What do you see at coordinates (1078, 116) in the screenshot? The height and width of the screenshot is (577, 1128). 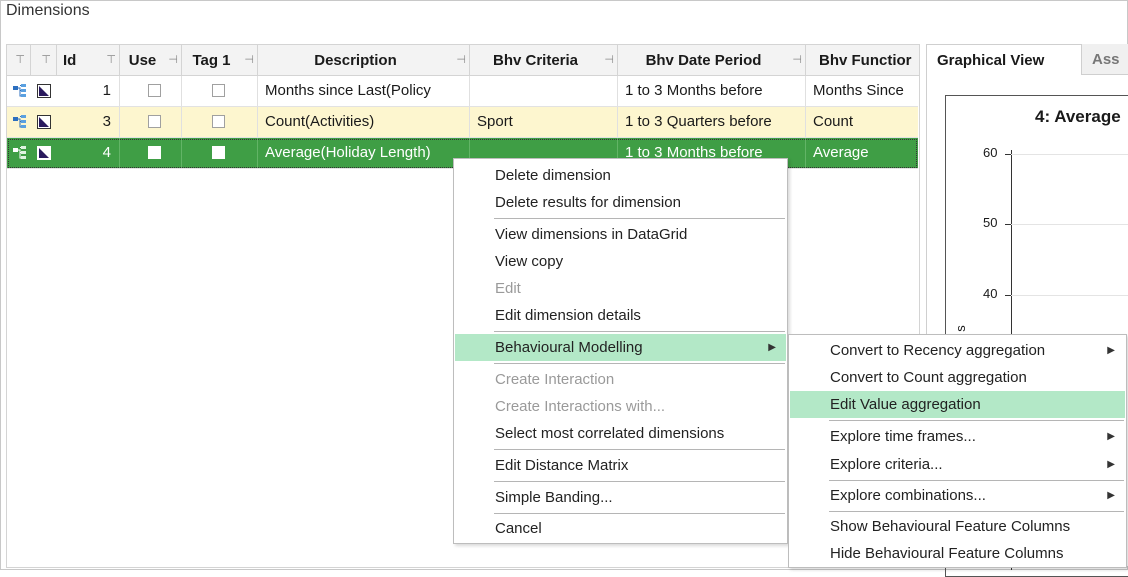 I see `chart-title: 4: Average` at bounding box center [1078, 116].